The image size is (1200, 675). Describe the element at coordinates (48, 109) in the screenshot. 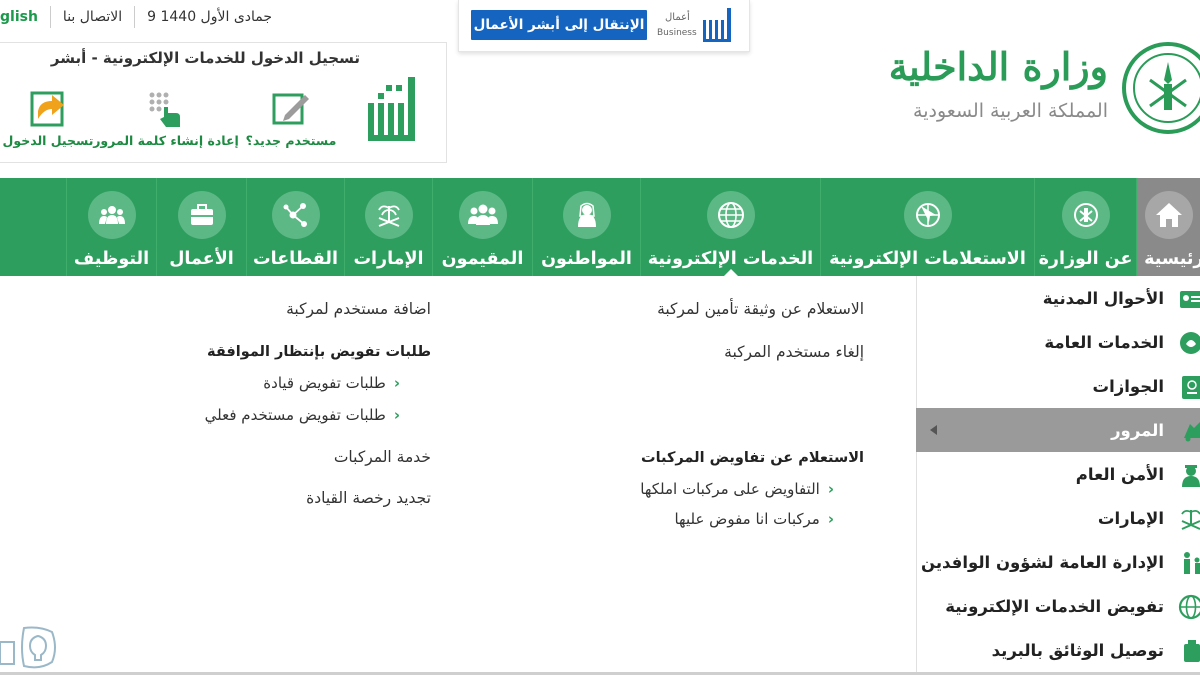

I see `login-arrow-icon` at that location.